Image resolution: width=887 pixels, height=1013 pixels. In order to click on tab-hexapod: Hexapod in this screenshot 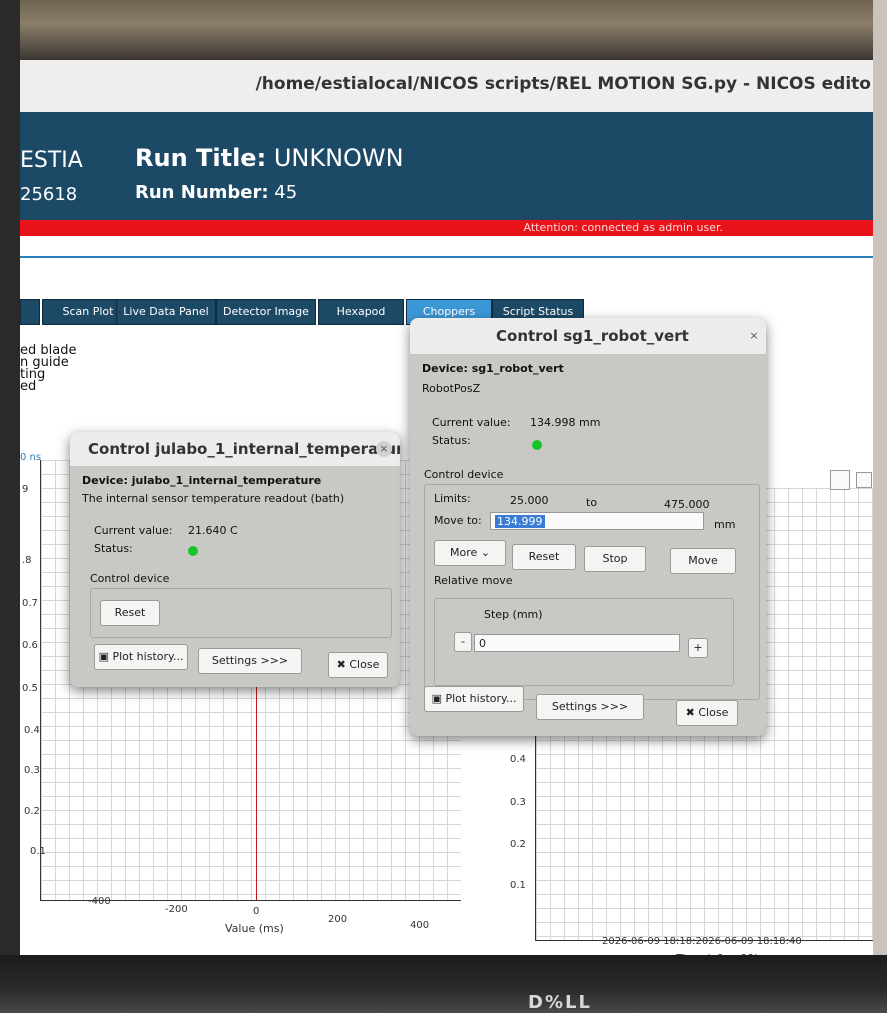, I will do `click(361, 312)`.